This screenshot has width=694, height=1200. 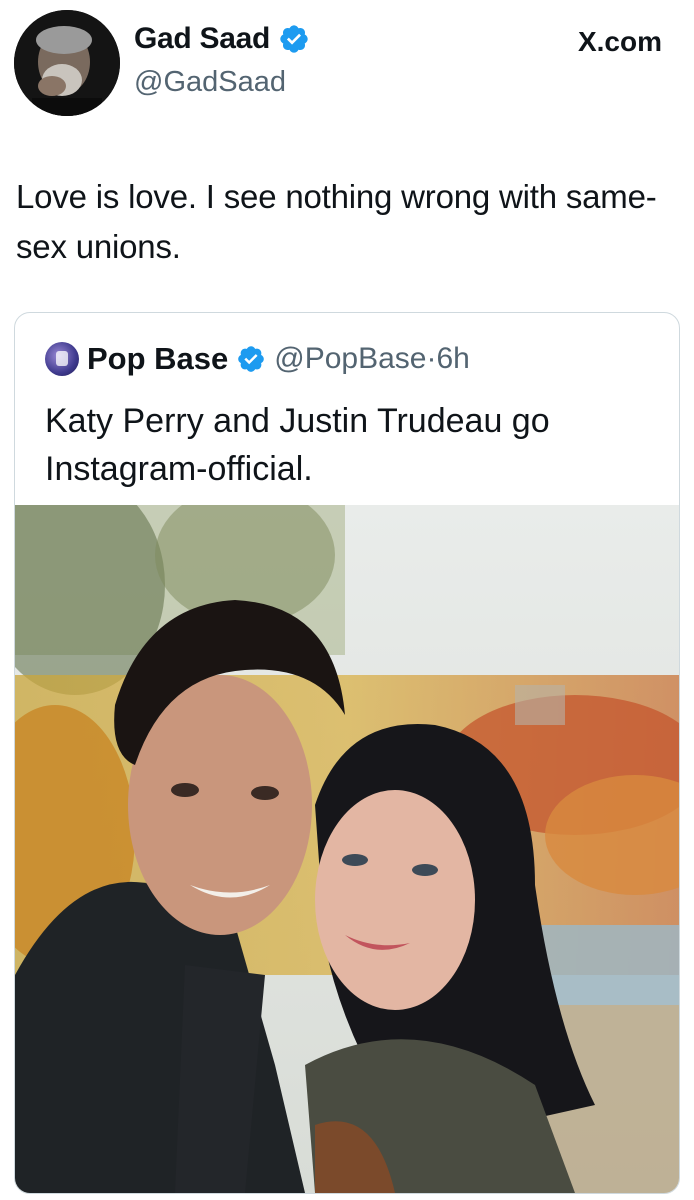 What do you see at coordinates (157, 359) in the screenshot?
I see `quoted-author-name: Pop Base` at bounding box center [157, 359].